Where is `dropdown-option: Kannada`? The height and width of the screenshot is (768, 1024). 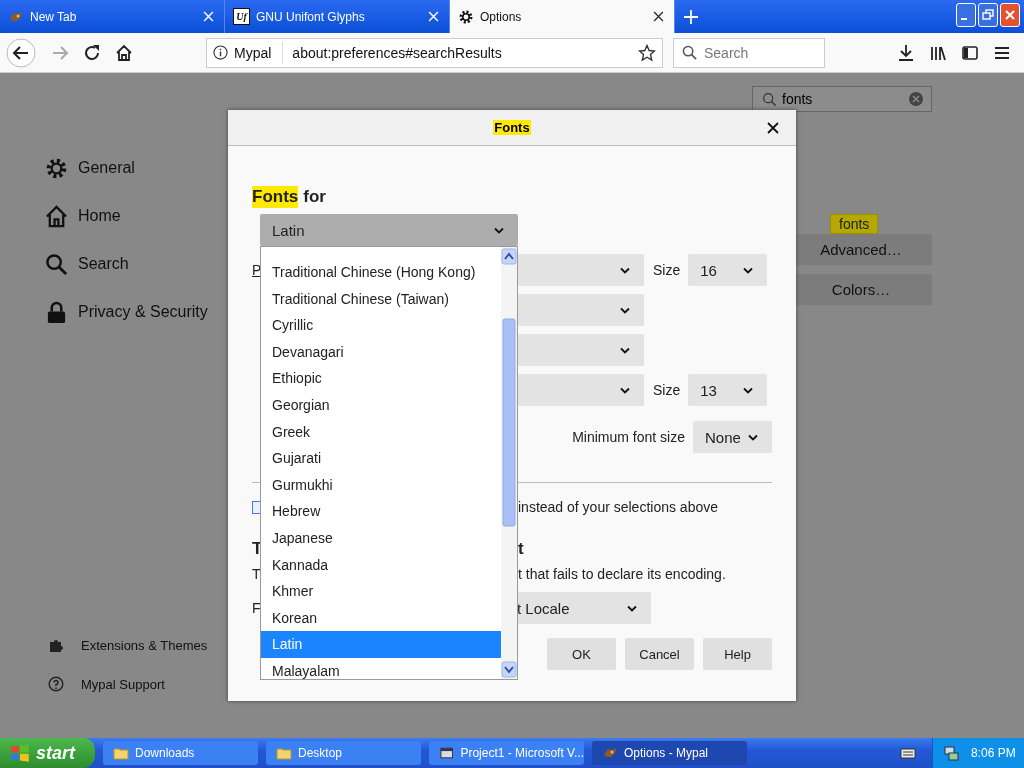 dropdown-option: Kannada is located at coordinates (381, 565).